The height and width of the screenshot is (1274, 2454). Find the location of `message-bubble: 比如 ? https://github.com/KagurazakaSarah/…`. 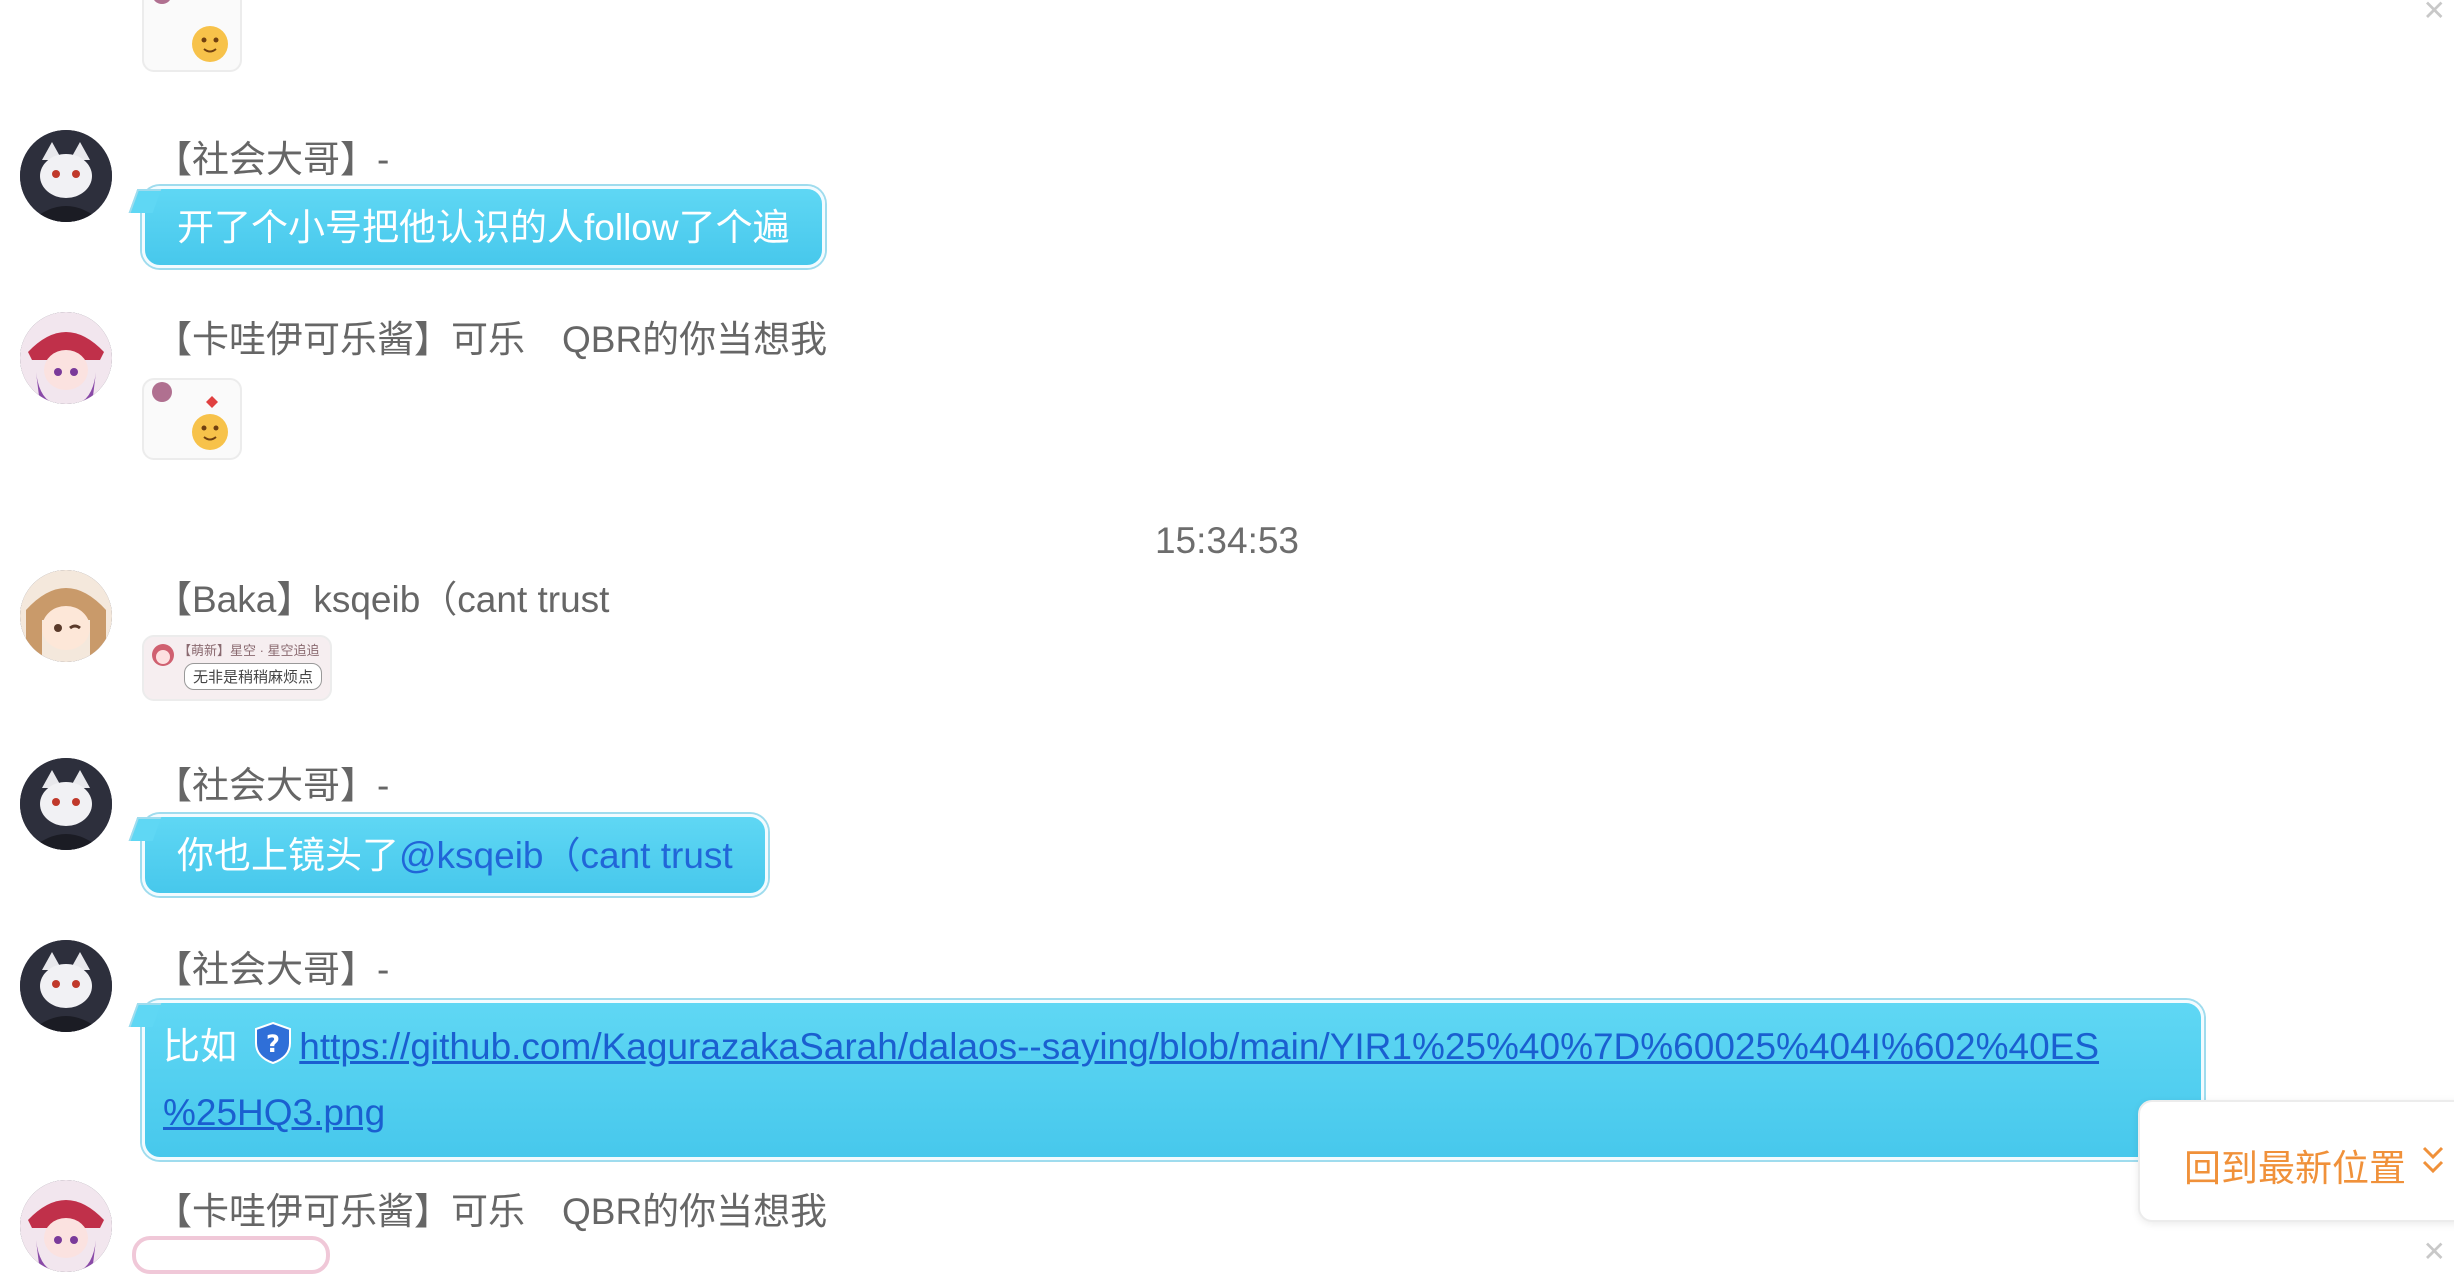

message-bubble: 比如 ? https://github.com/KagurazakaSarah/… is located at coordinates (1166, 1080).